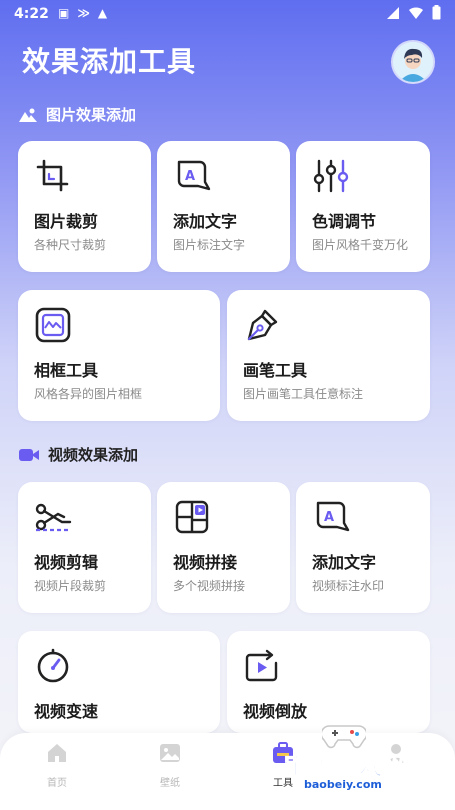 The image size is (455, 810). I want to click on reverse-play-icon, so click(261, 665).